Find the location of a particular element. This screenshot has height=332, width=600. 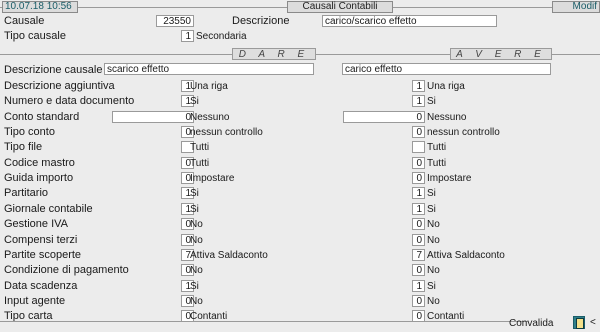

field-row: Guida importo 0 Impostare 0 Impostare is located at coordinates (300, 178).